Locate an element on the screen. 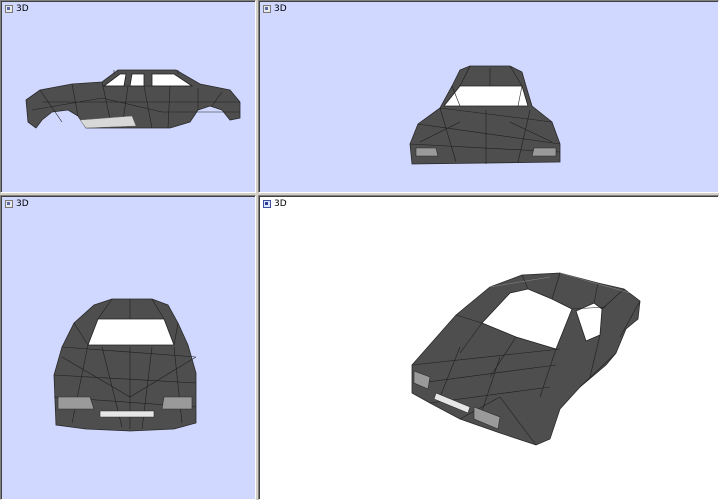 This screenshot has height=500, width=719. viewport-canvas-side: 3D is located at coordinates (128, 96).